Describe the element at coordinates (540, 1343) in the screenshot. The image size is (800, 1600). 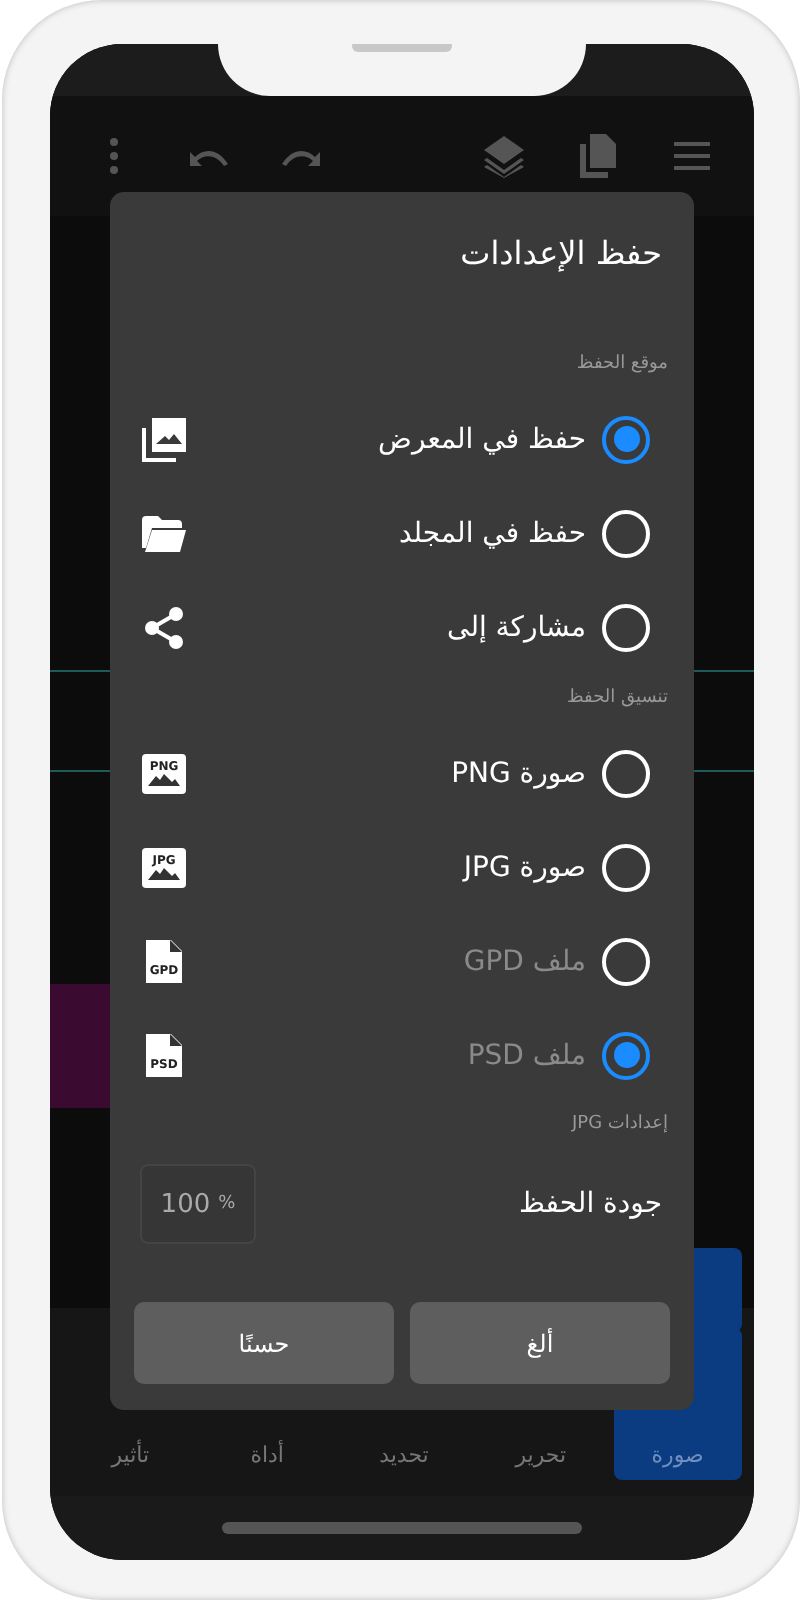
I see `cancel-button: ألغ` at that location.